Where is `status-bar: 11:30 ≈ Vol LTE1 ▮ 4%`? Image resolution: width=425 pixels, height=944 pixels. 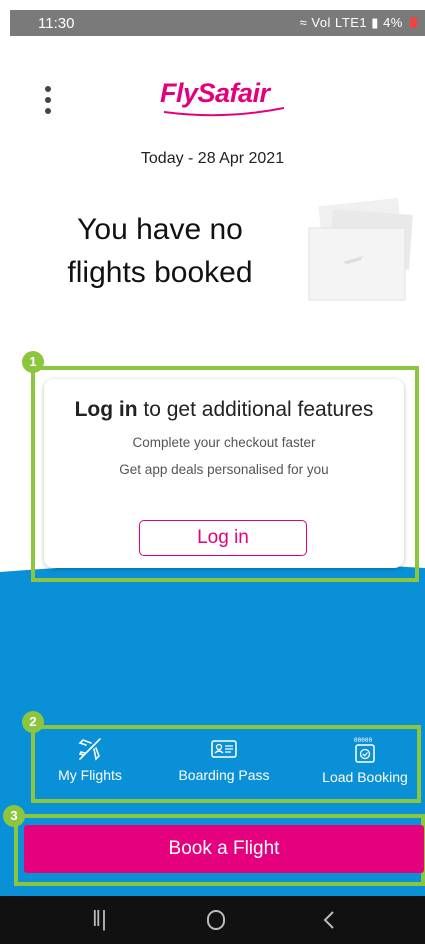
status-bar: 11:30 ≈ Vol LTE1 ▮ 4% is located at coordinates (217, 23).